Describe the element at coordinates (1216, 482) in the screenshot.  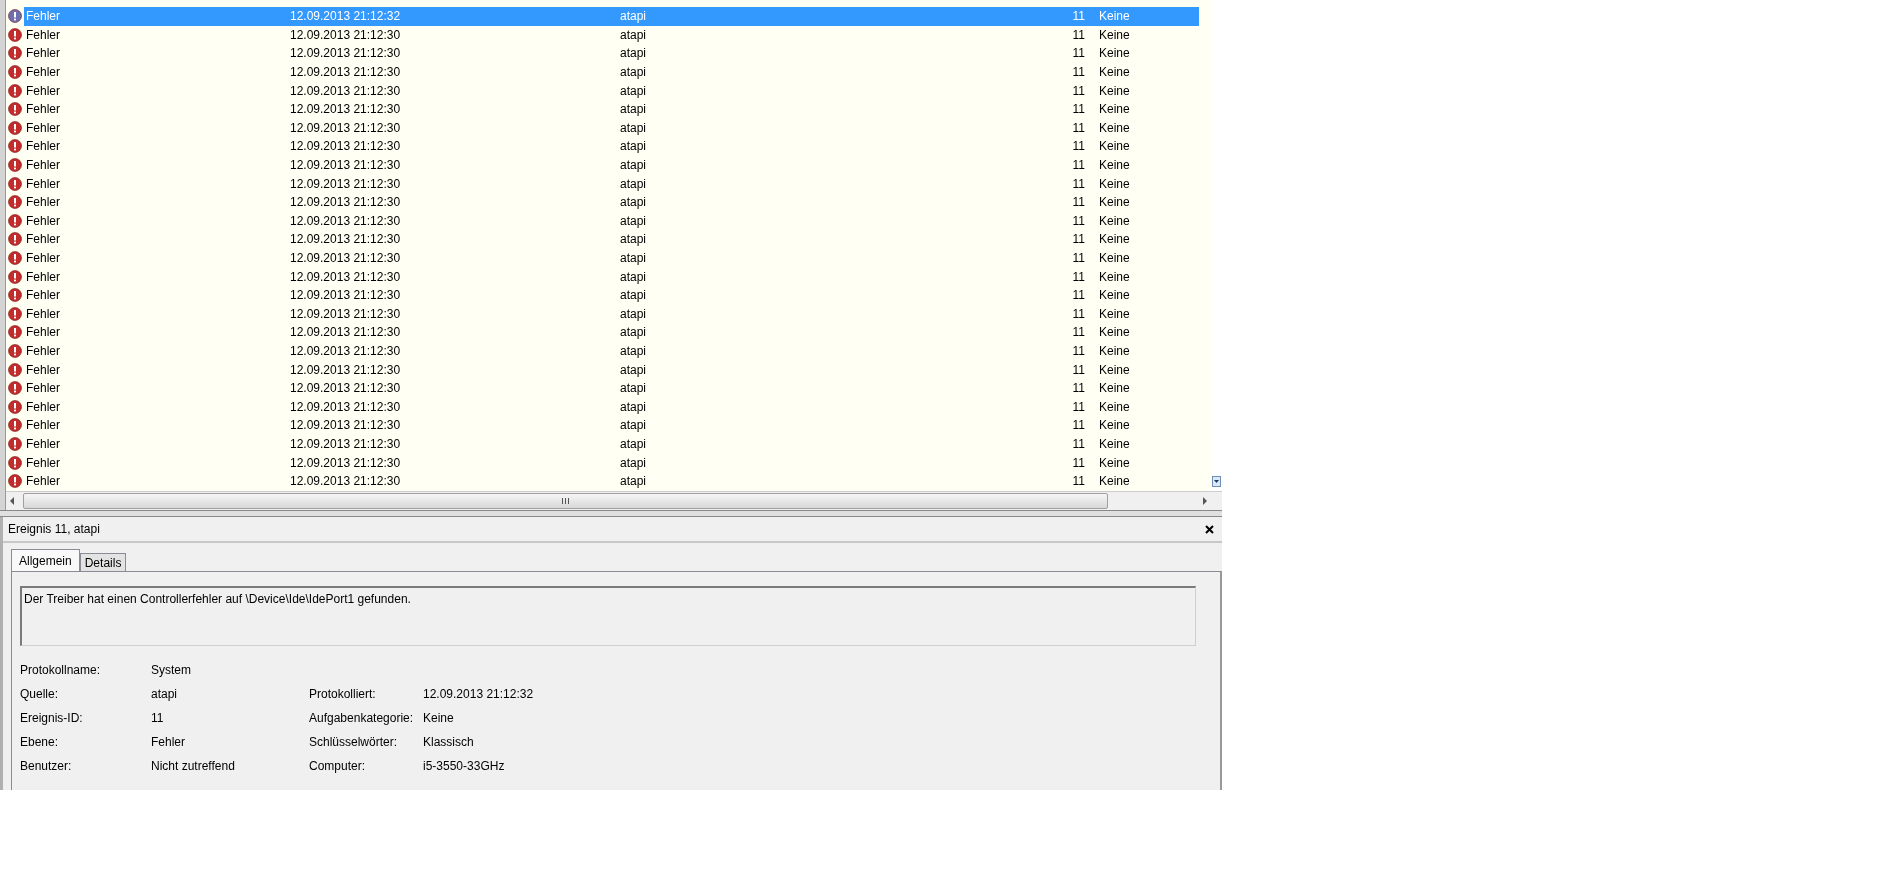
I see `scroll-down-icon` at that location.